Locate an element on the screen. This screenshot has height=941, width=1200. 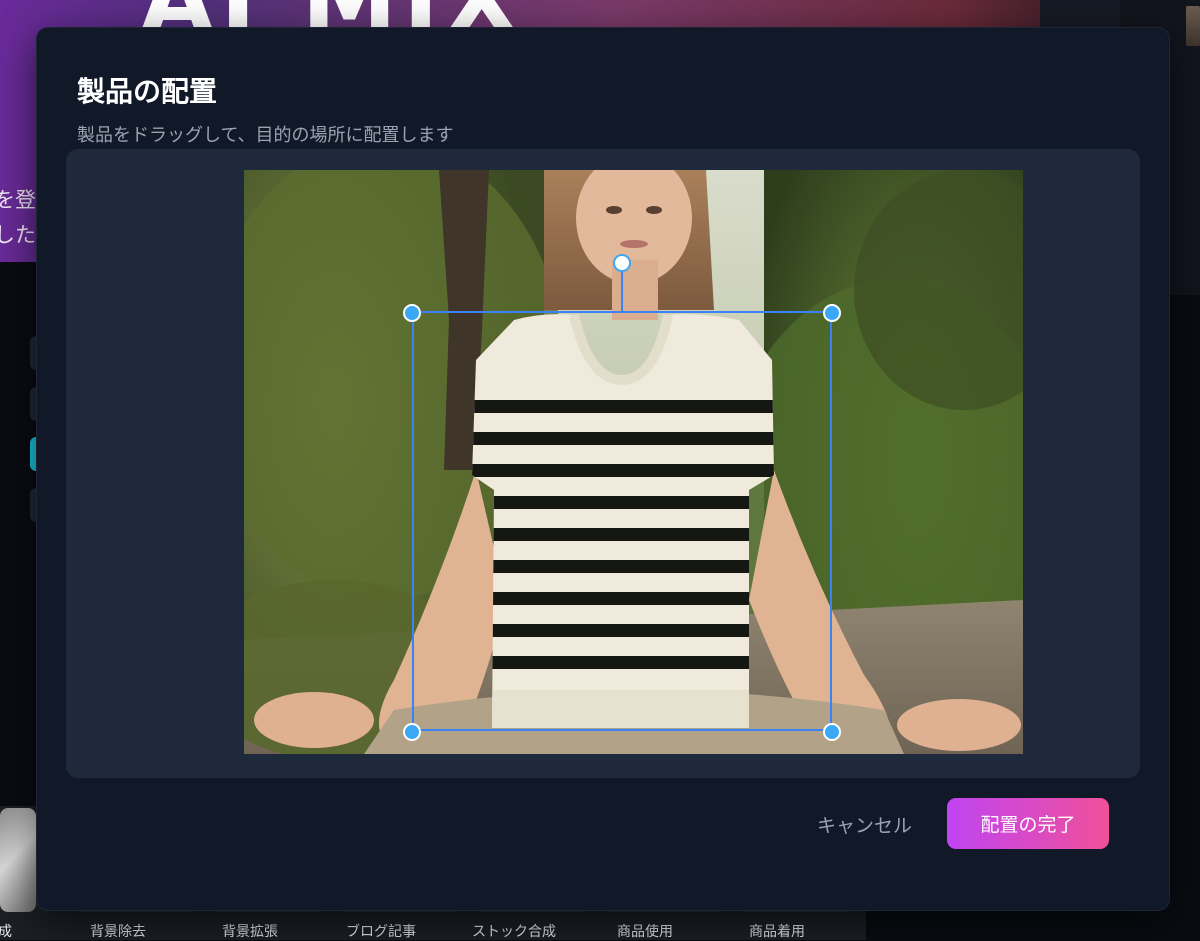
resize-handle-bottom-left is located at coordinates (412, 732).